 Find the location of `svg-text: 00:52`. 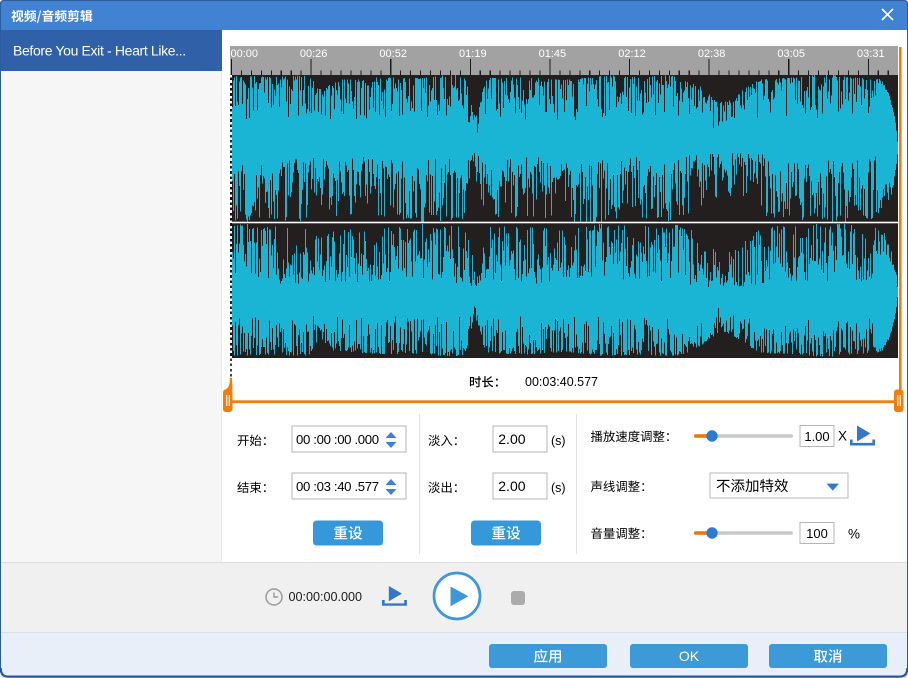

svg-text: 00:52 is located at coordinates (393, 54).